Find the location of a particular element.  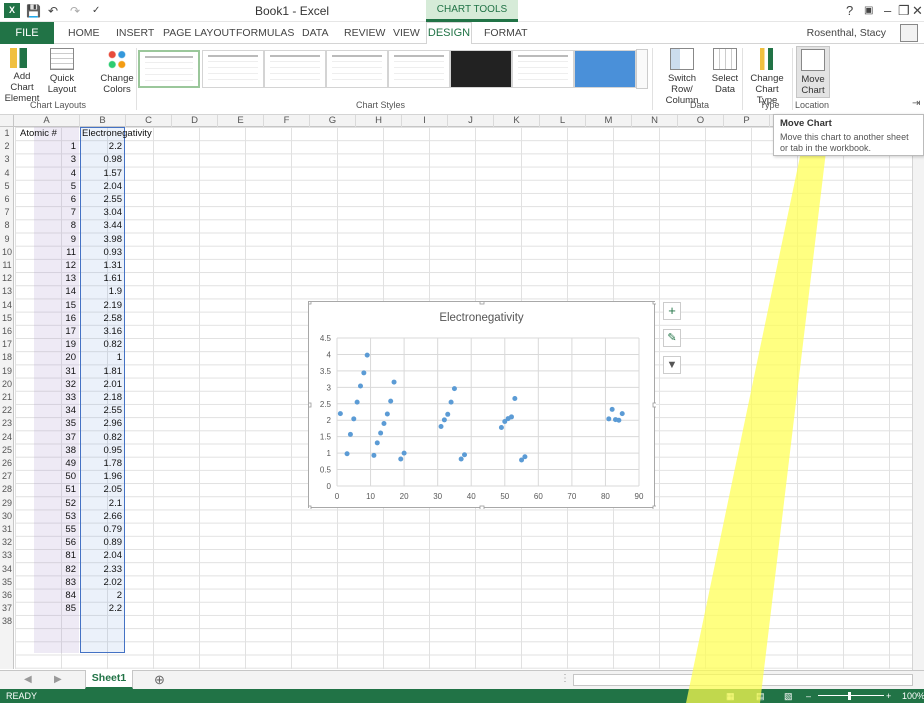

column-header-i: I is located at coordinates (425, 121).